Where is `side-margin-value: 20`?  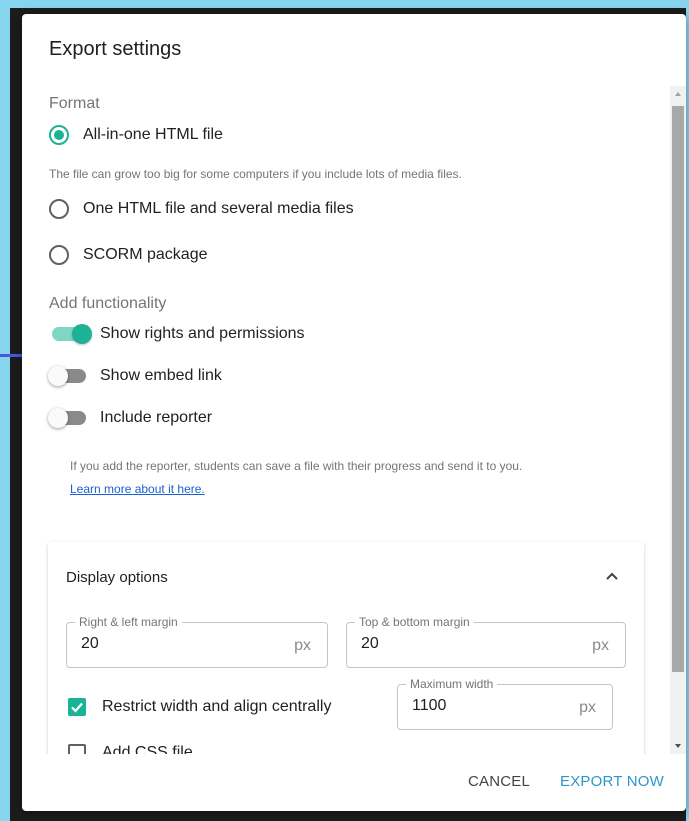
side-margin-value: 20 is located at coordinates (90, 644).